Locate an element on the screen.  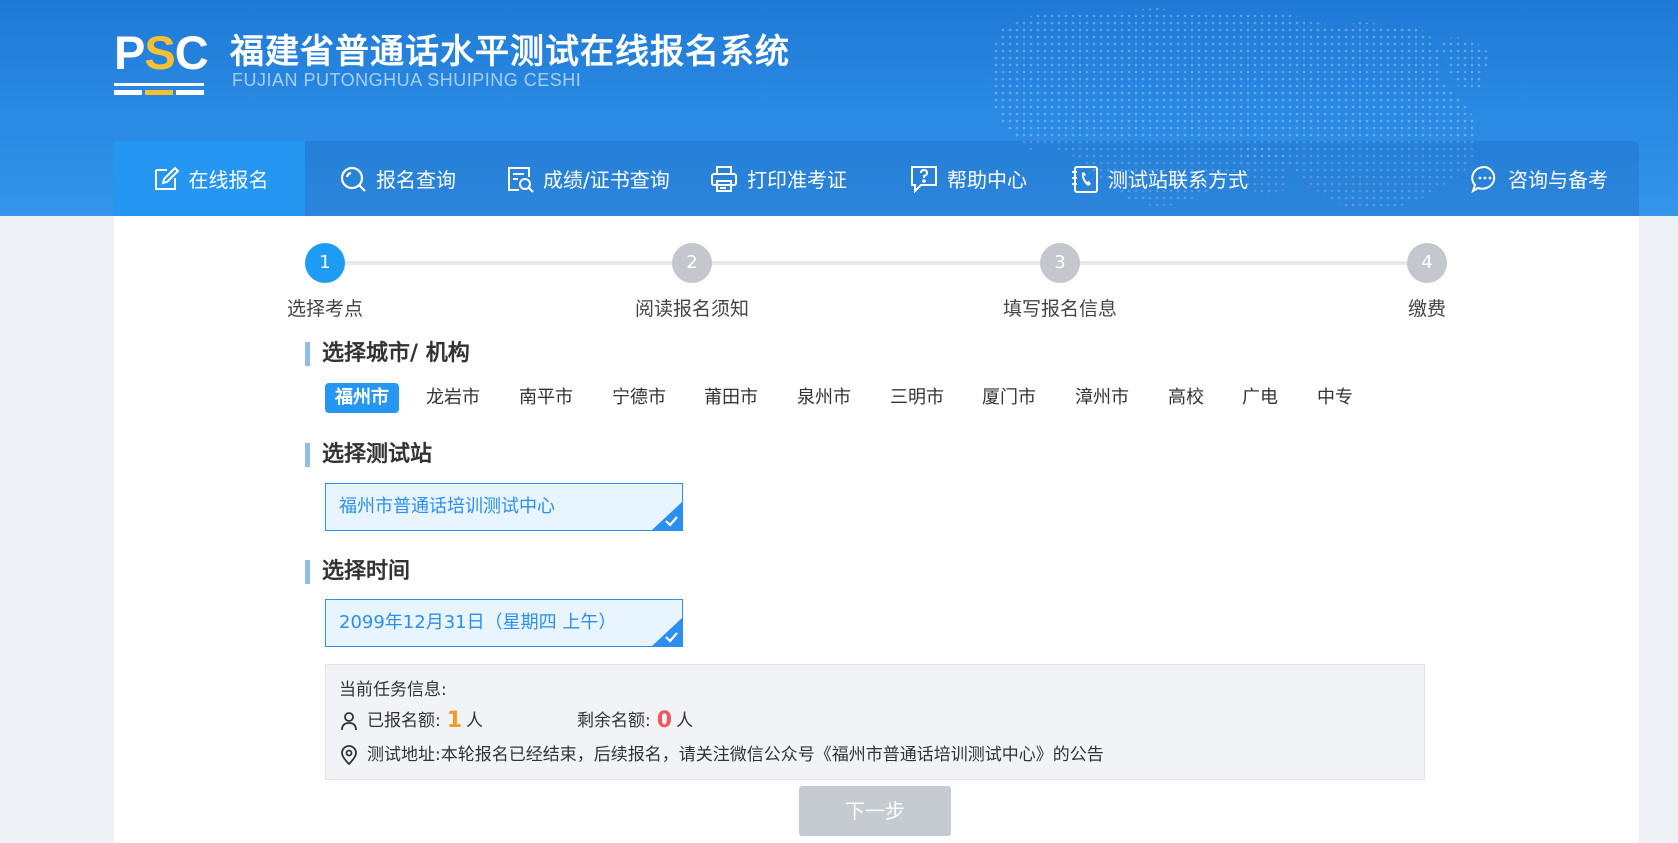
psc-logo: PSC is located at coordinates (161, 61).